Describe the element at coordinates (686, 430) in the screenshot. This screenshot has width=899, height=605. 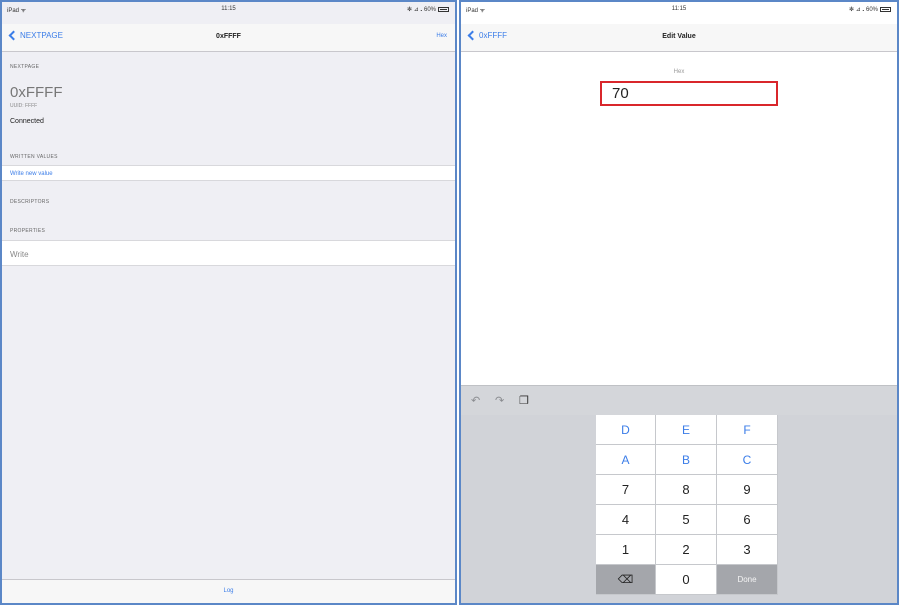
I see `key-e: E` at that location.